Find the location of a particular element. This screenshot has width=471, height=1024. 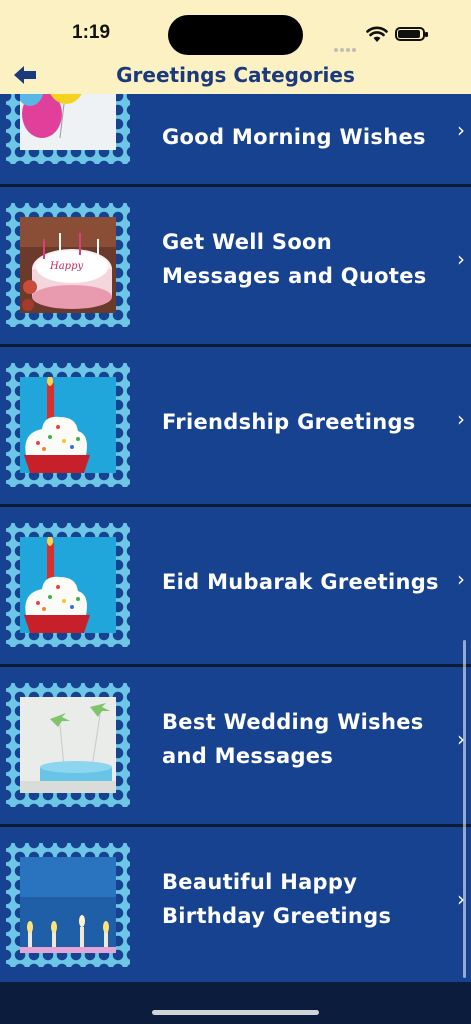

svg-text: Happy is located at coordinates (66, 266).